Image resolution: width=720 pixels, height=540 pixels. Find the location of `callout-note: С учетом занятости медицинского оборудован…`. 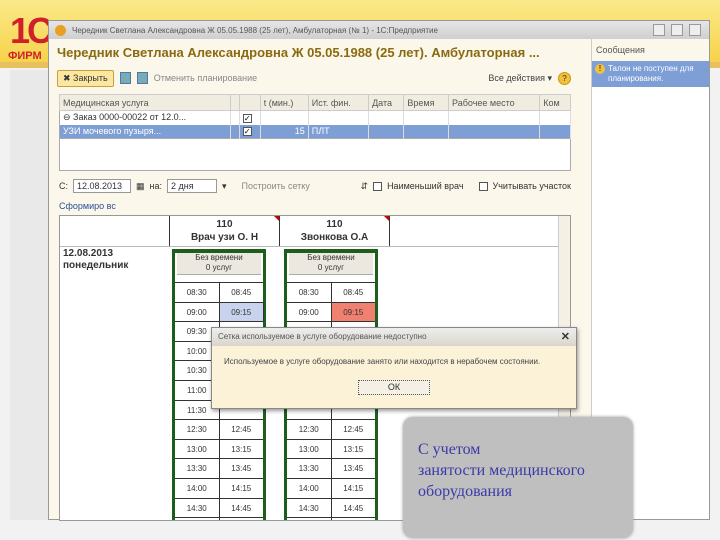

callout-note: С учетом занятости медицинского оборудован… is located at coordinates (518, 477).